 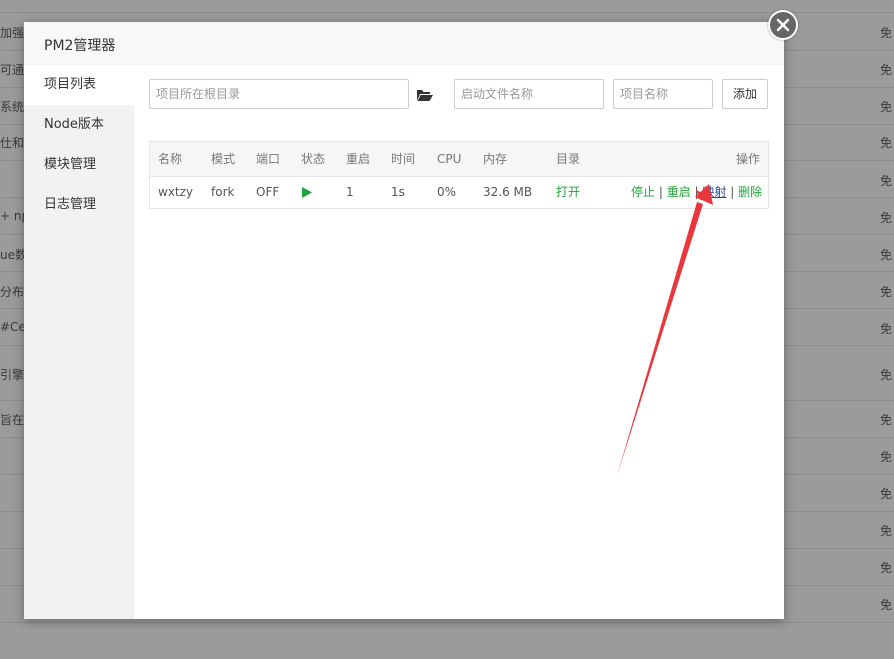 I want to click on sidebar-item-label: Node版本, so click(x=74, y=124).